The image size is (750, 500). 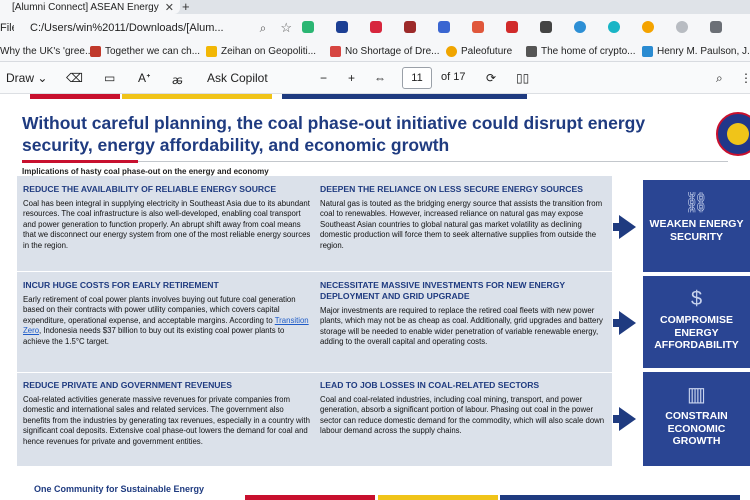 What do you see at coordinates (177, 79) in the screenshot?
I see `read-aloud-icon: ꬱ` at bounding box center [177, 79].